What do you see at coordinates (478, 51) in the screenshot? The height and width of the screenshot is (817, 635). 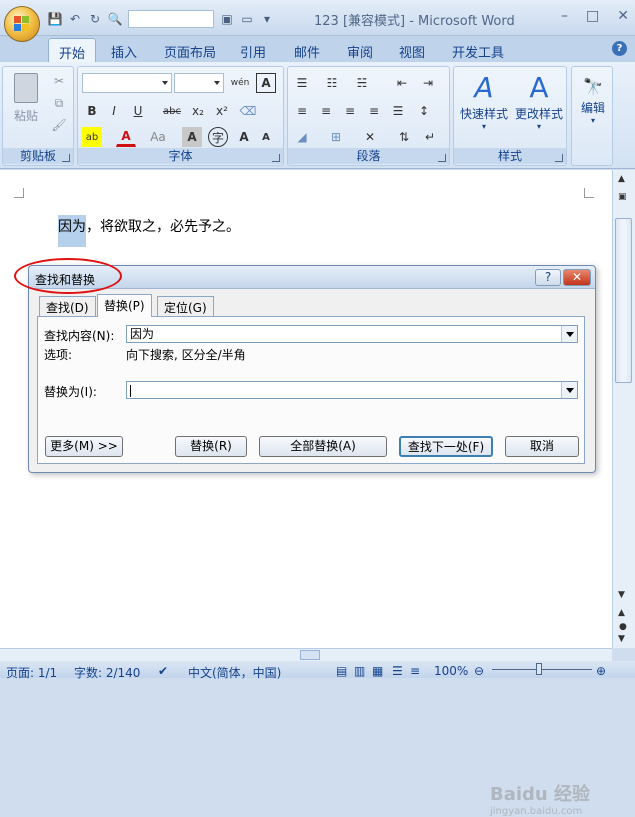 I see `tab-developer: 开发工具` at bounding box center [478, 51].